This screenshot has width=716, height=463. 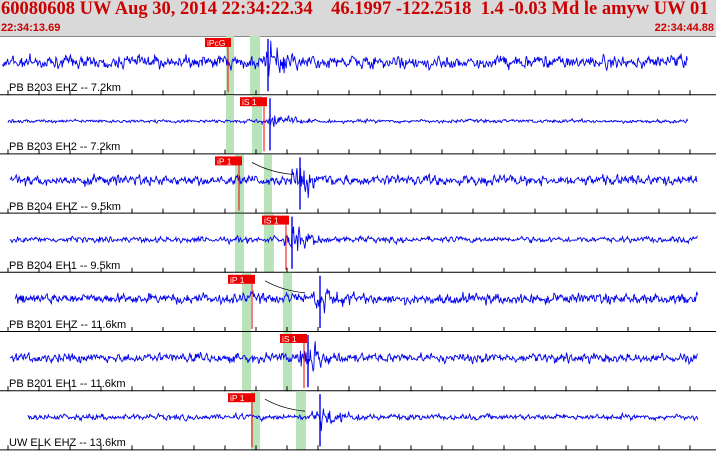 What do you see at coordinates (68, 325) in the screenshot?
I see `trace-label: PB B201 EHZ -- 11.6km` at bounding box center [68, 325].